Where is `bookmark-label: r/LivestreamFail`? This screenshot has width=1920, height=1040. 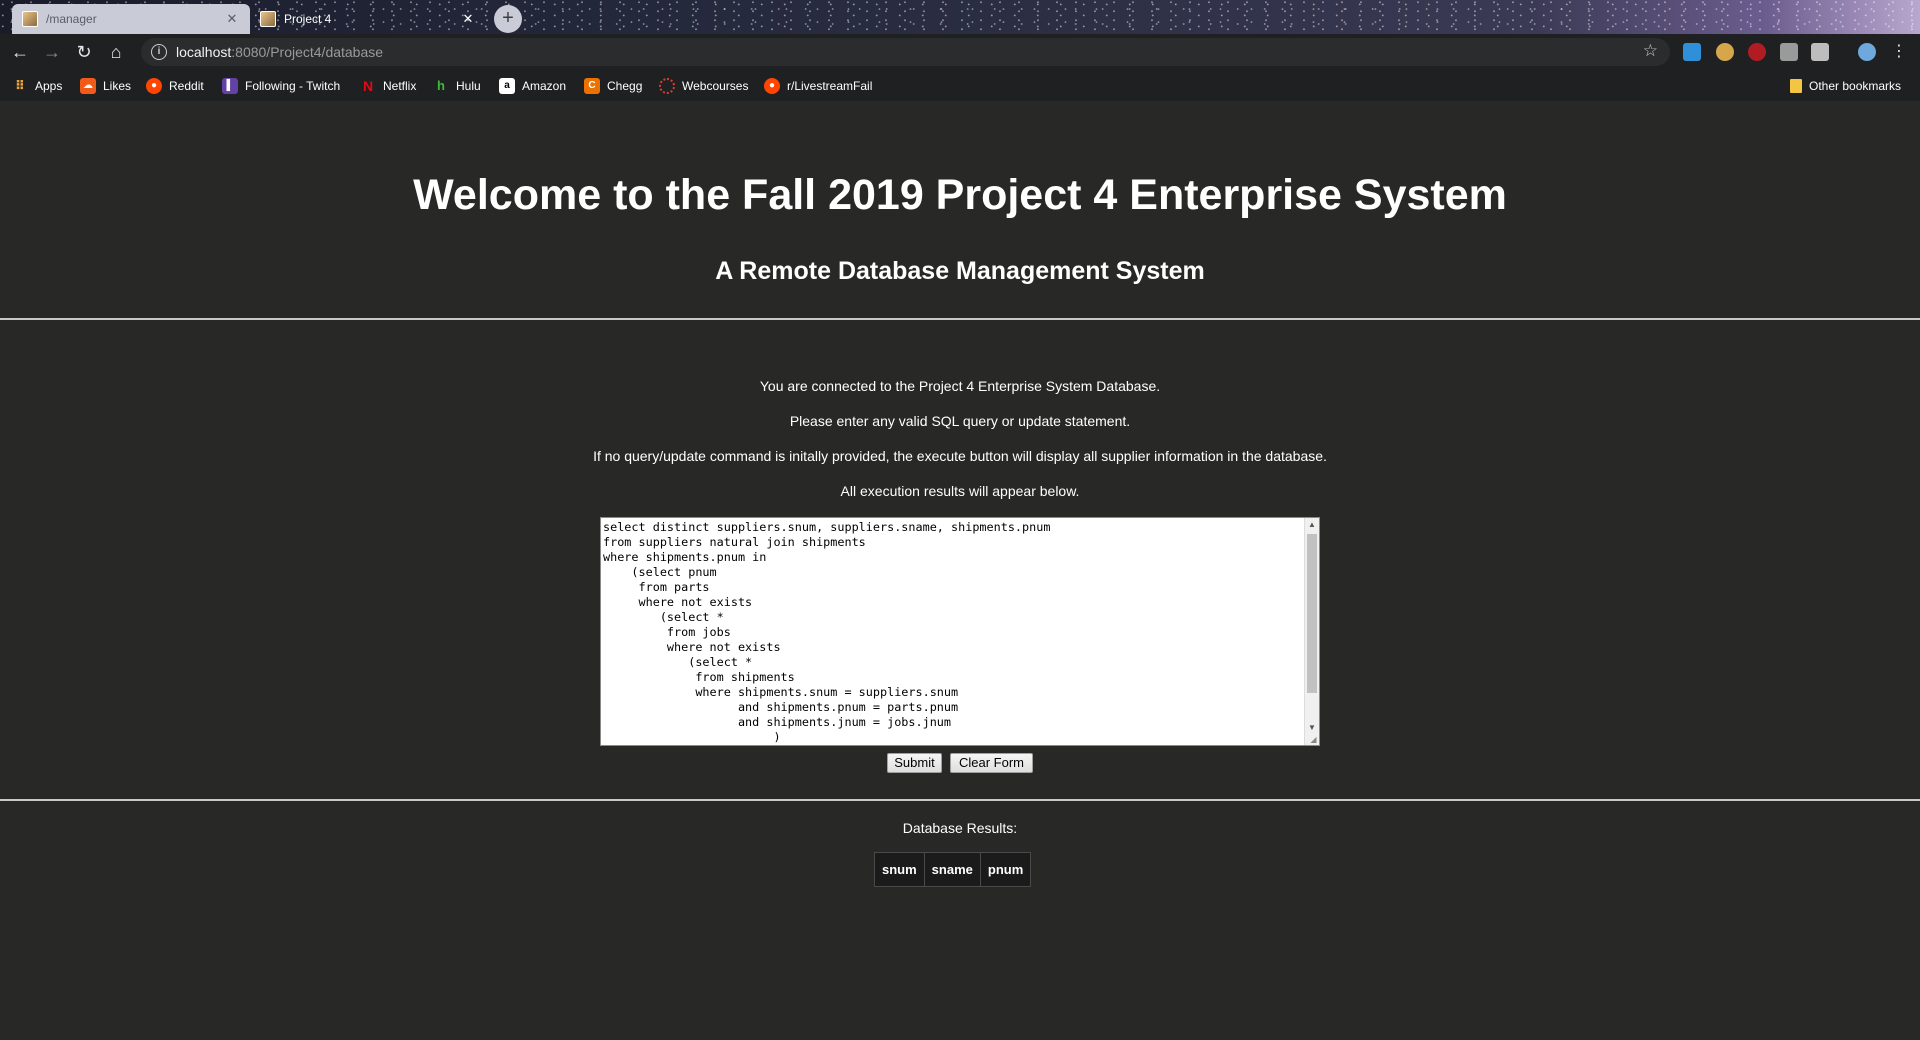 bookmark-label: r/LivestreamFail is located at coordinates (830, 86).